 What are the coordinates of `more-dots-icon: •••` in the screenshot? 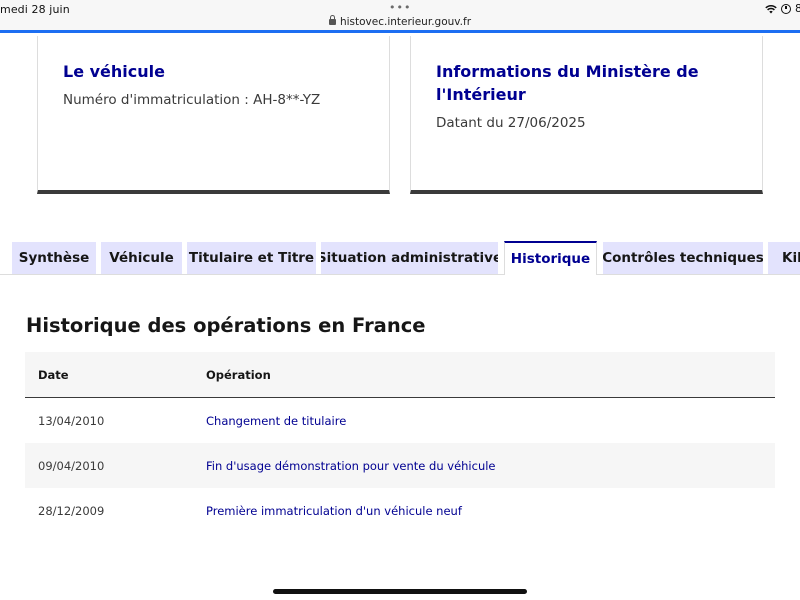 It's located at (400, 7).